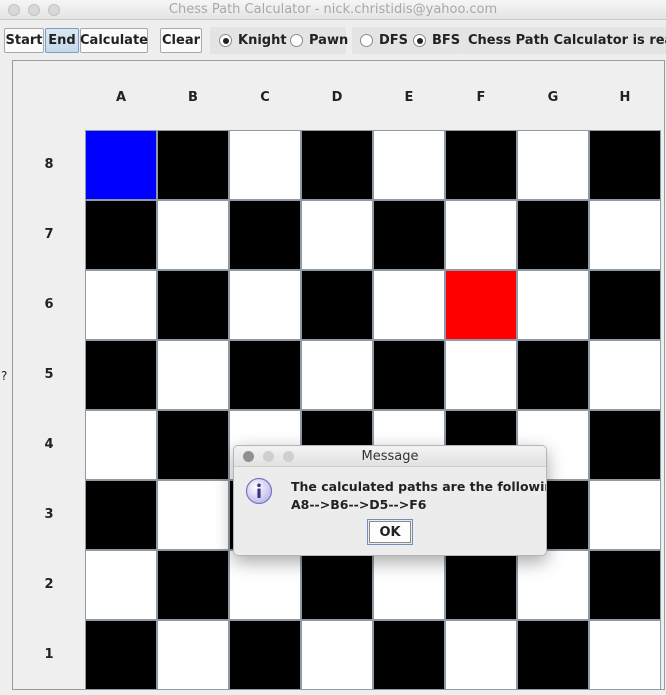  I want to click on square-h8, so click(625, 165).